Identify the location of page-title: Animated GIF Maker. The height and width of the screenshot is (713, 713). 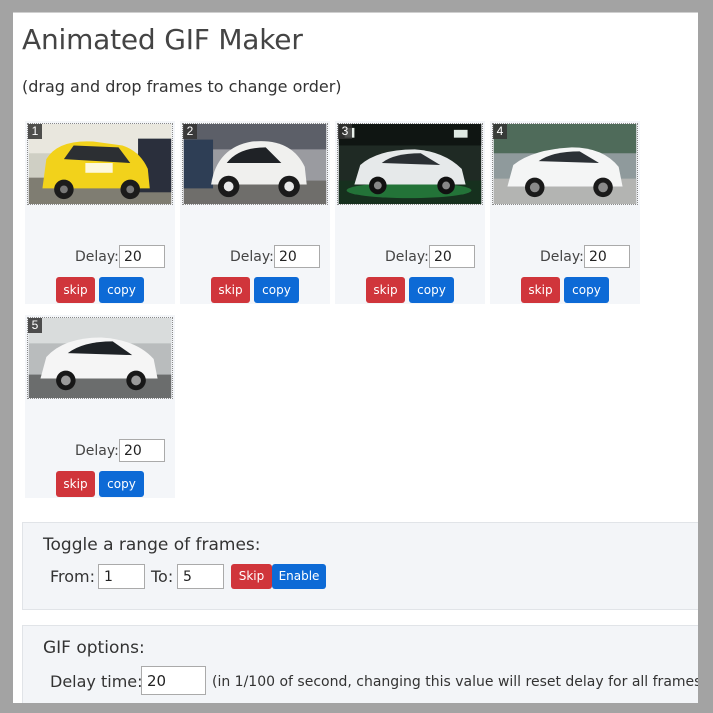
(162, 39).